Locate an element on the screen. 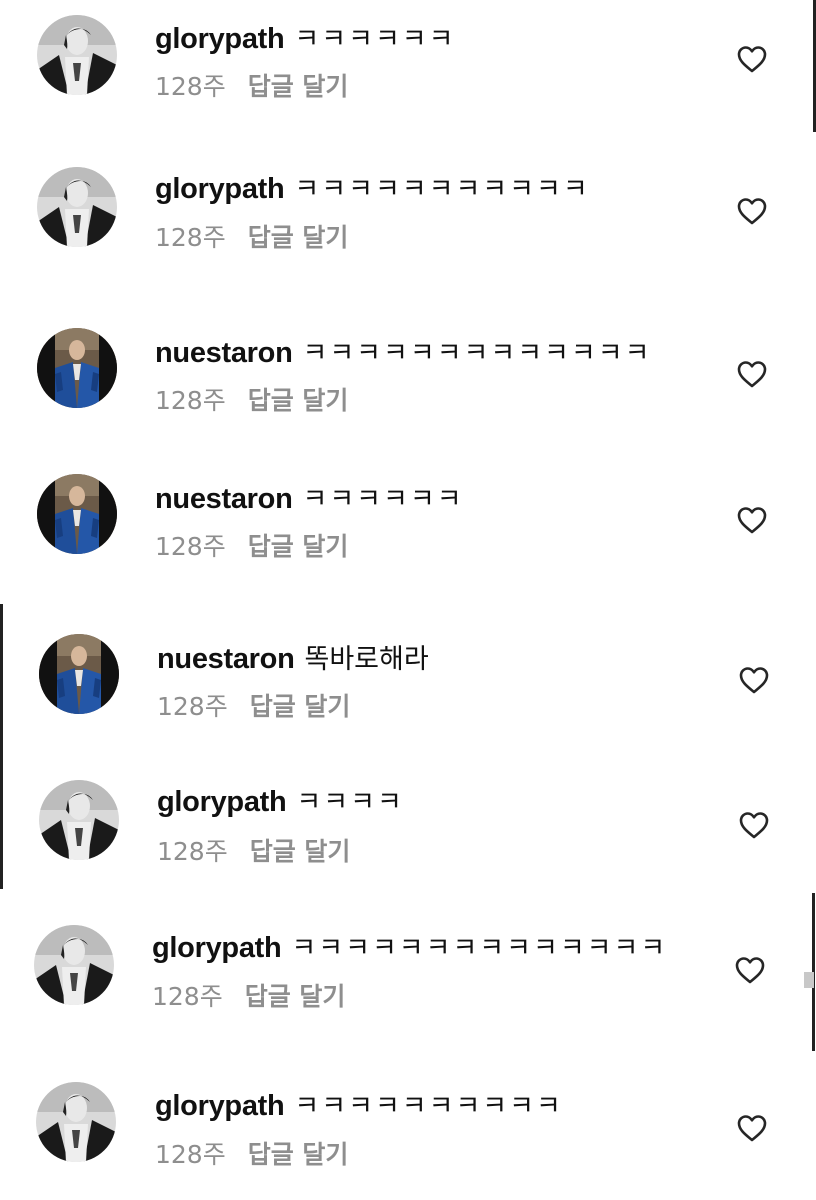  comment-line: glorypath ㅋㅋㅋㅋㅋㅋㅋㅋㅋㅋ is located at coordinates (359, 1106).